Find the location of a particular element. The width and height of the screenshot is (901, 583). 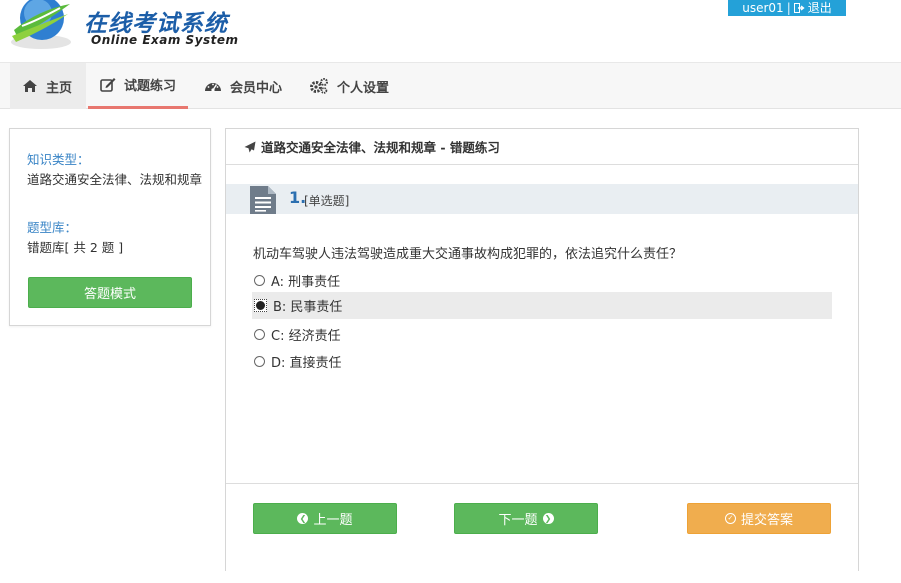

nav-item-home: 主页 is located at coordinates (48, 86).